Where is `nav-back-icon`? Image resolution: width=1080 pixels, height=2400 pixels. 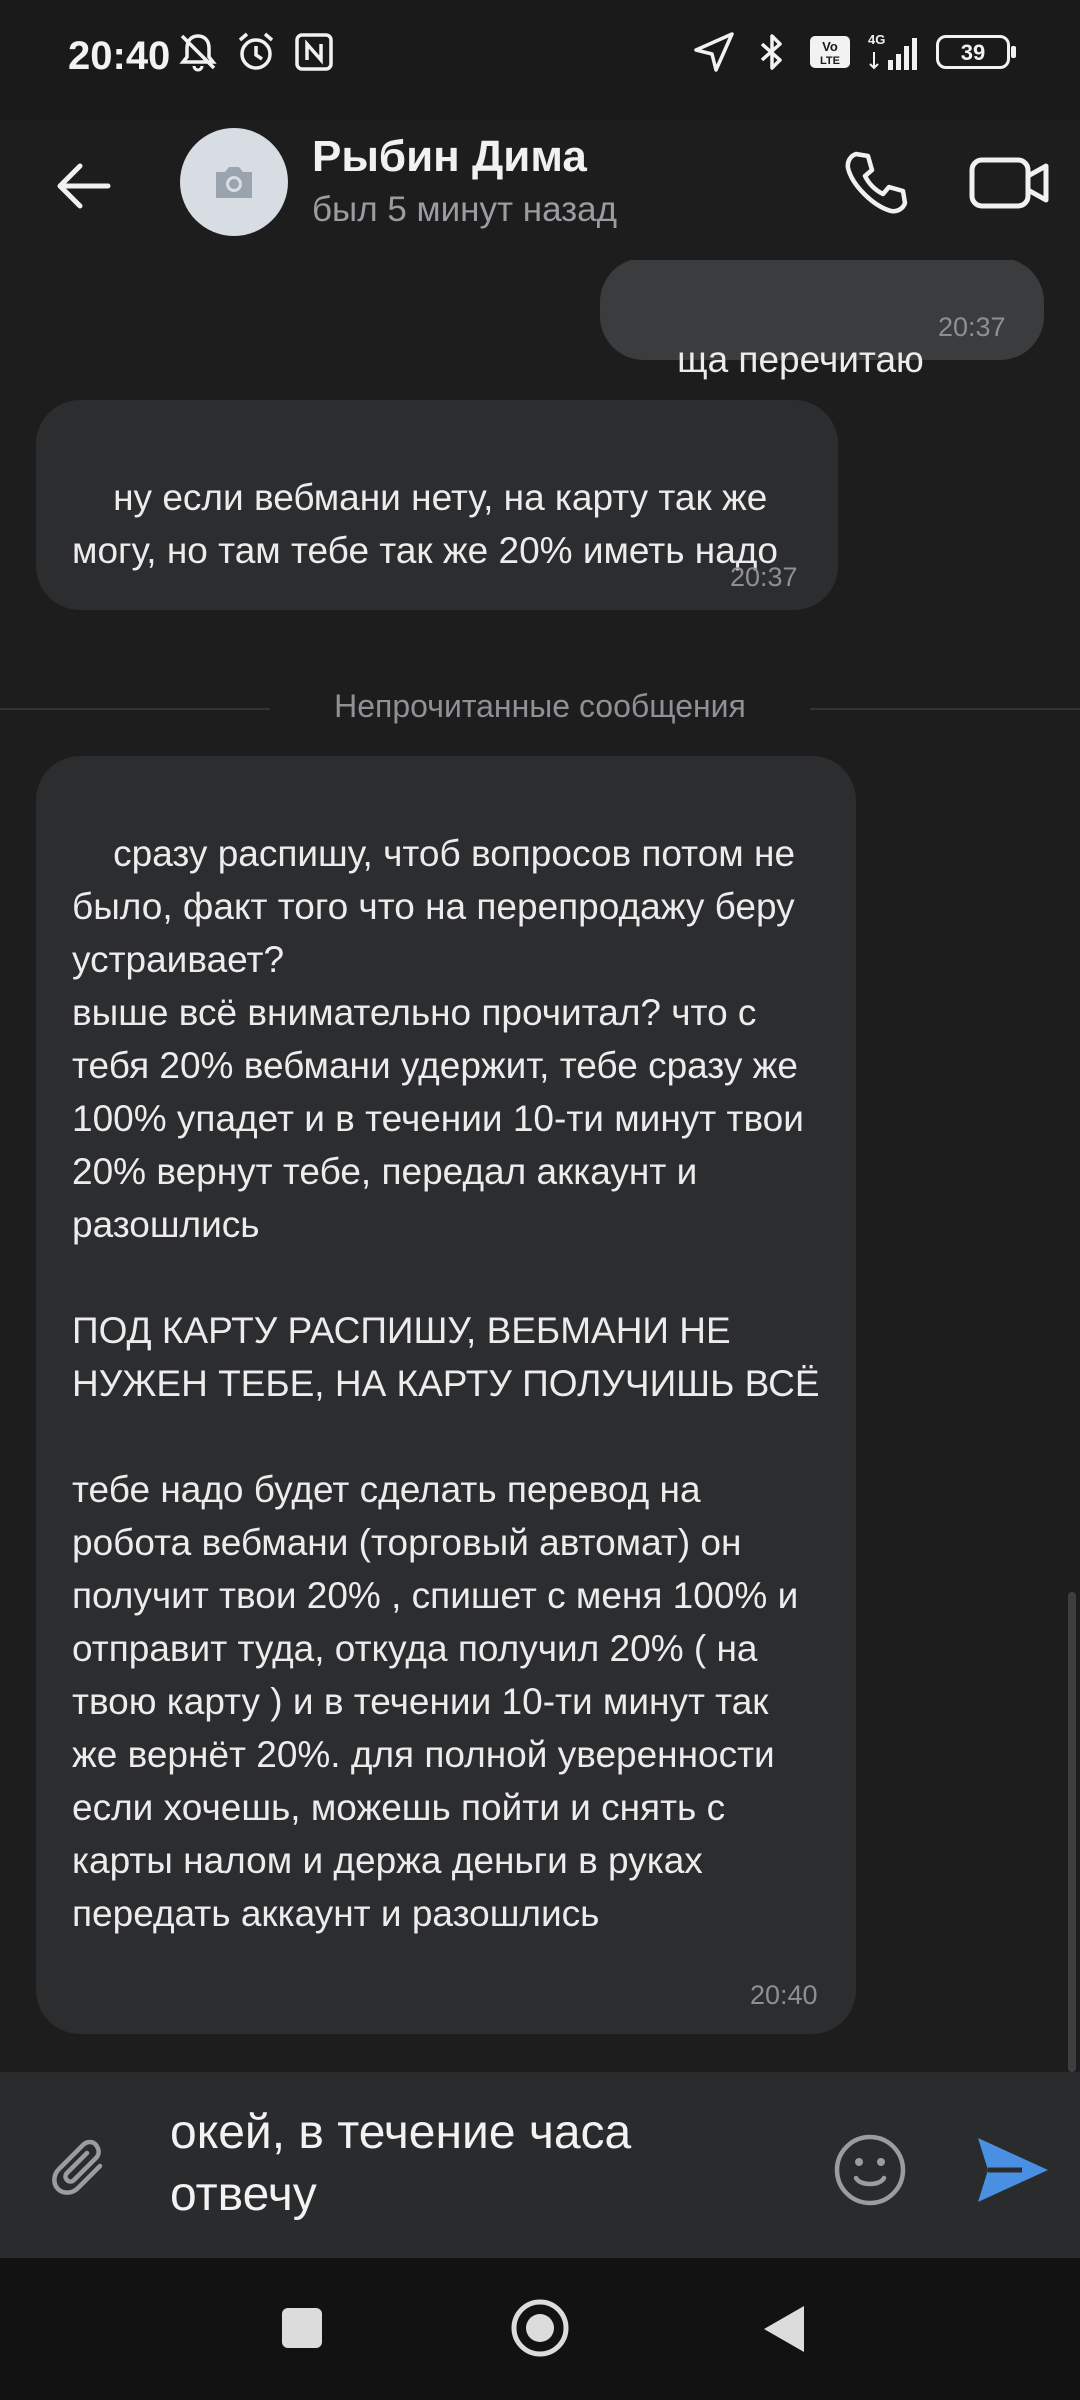
nav-back-icon is located at coordinates (783, 2329).